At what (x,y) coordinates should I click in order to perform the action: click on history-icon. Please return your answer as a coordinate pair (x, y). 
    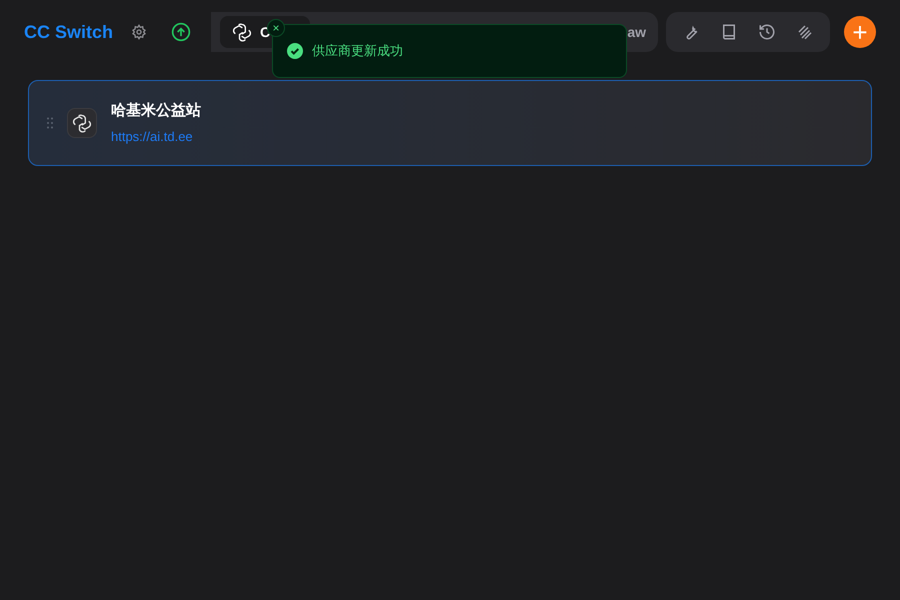
    Looking at the image, I should click on (767, 32).